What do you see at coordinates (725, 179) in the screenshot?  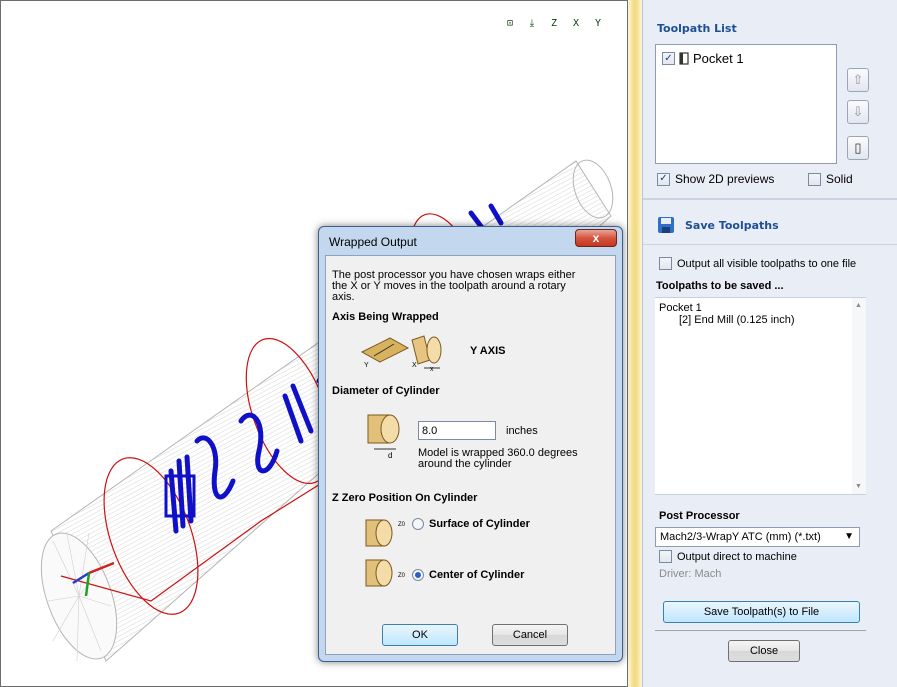 I see `show-2d-previews-label: Show 2D previews` at bounding box center [725, 179].